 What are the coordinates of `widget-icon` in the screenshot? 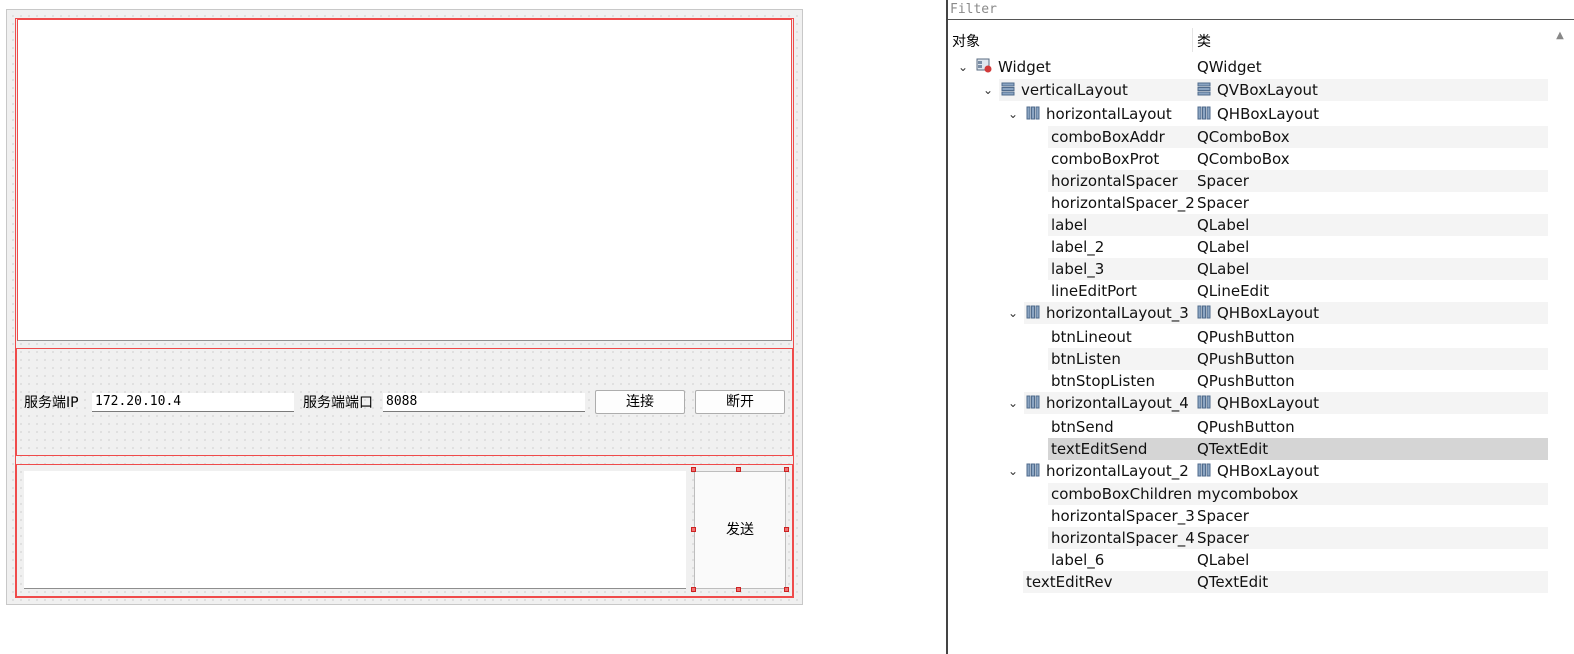 It's located at (984, 68).